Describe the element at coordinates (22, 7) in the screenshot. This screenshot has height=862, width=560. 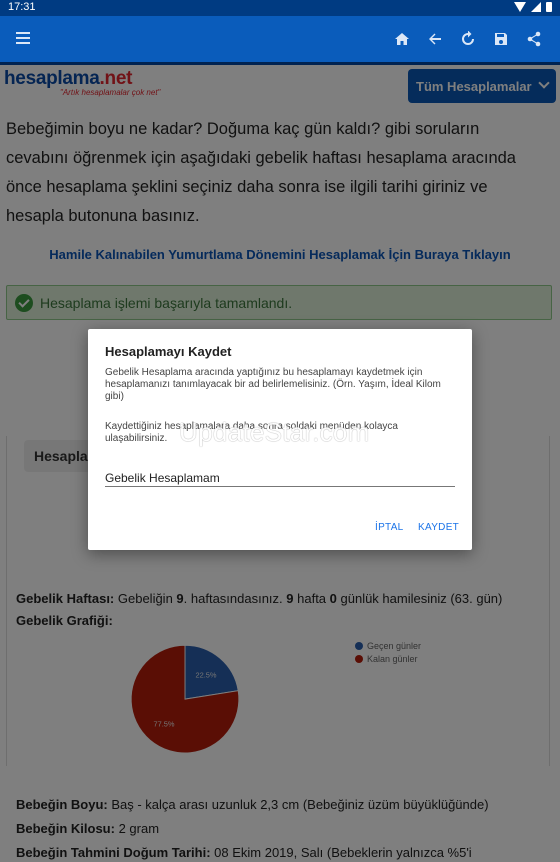
I see `status-time: 17:31` at that location.